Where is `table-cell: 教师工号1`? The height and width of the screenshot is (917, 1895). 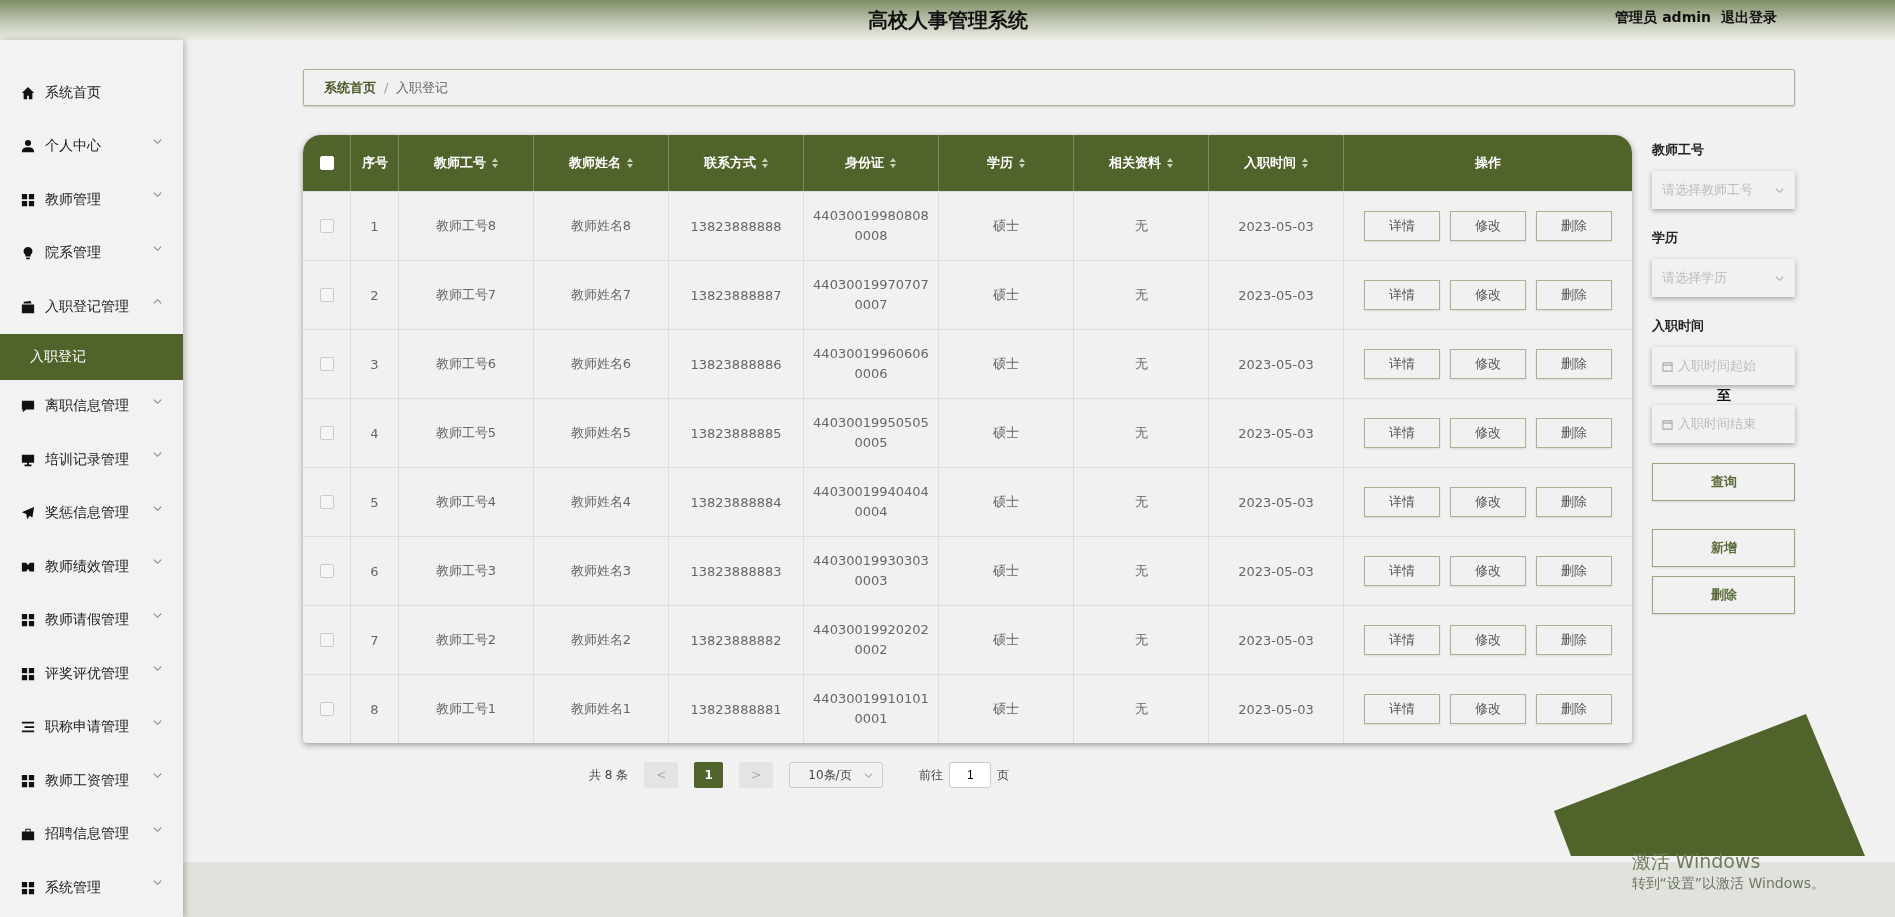 table-cell: 教师工号1 is located at coordinates (466, 709).